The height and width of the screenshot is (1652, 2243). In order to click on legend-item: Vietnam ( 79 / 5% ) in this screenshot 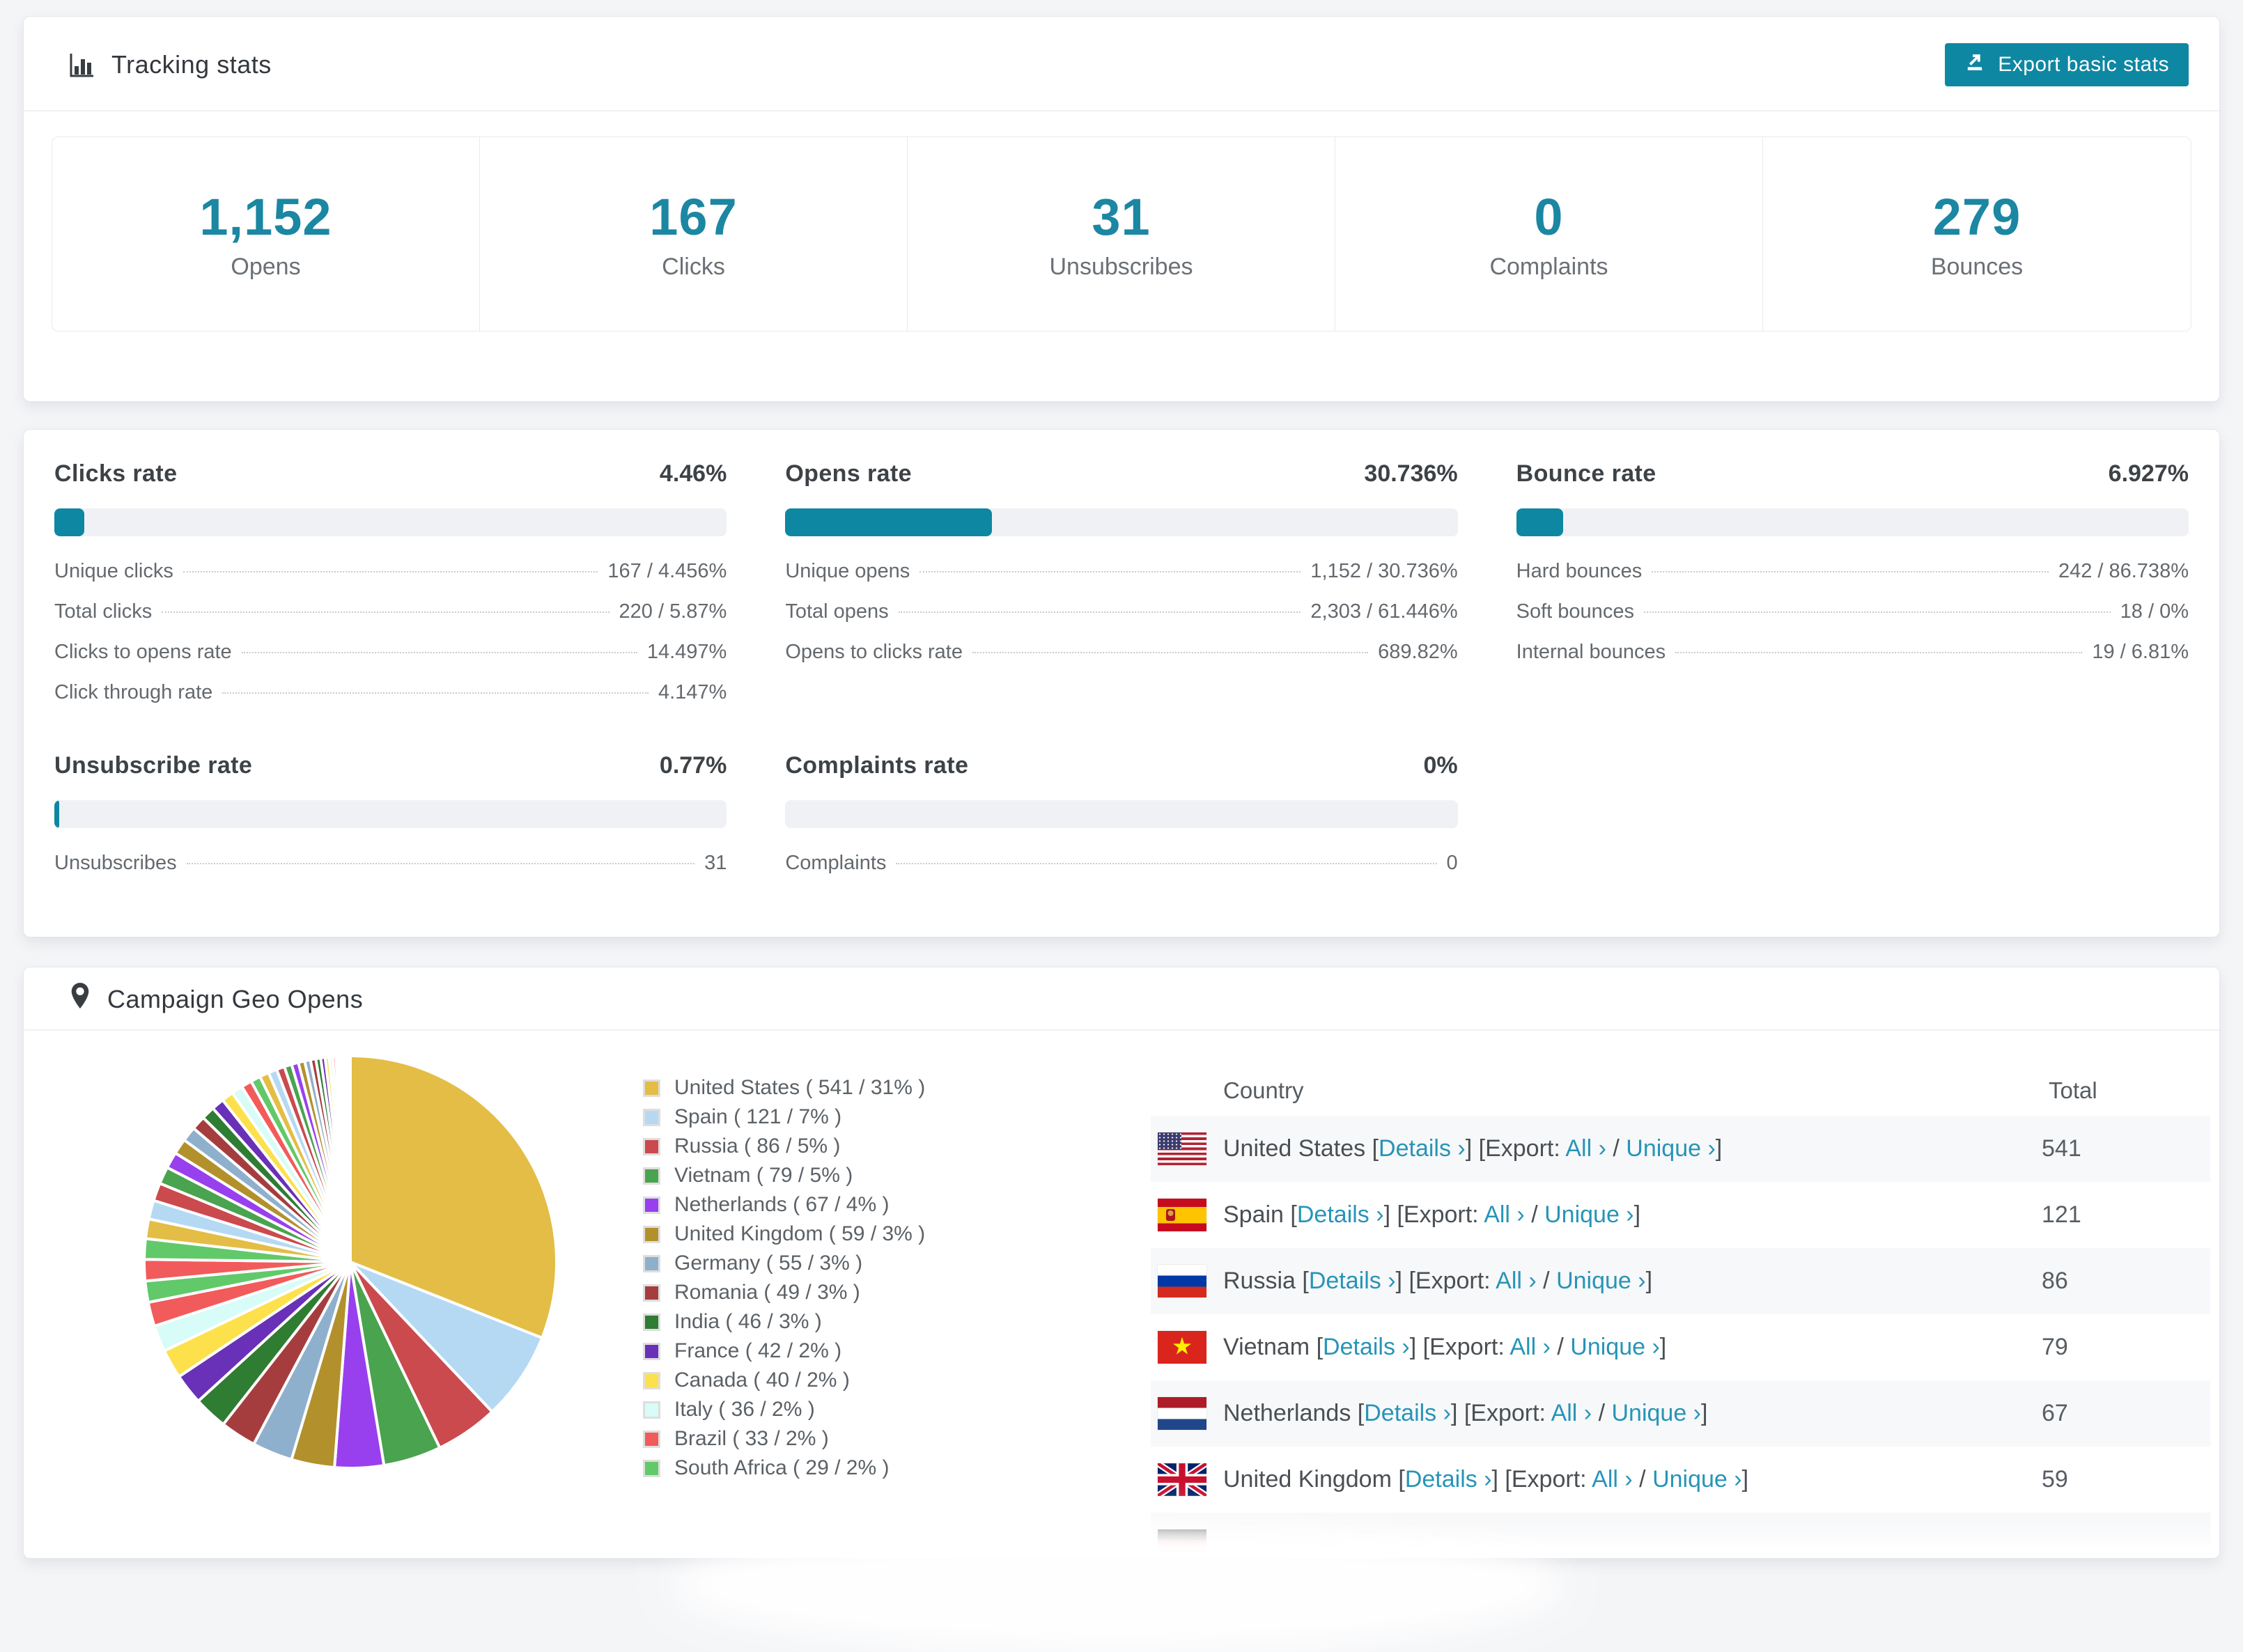, I will do `click(784, 1176)`.